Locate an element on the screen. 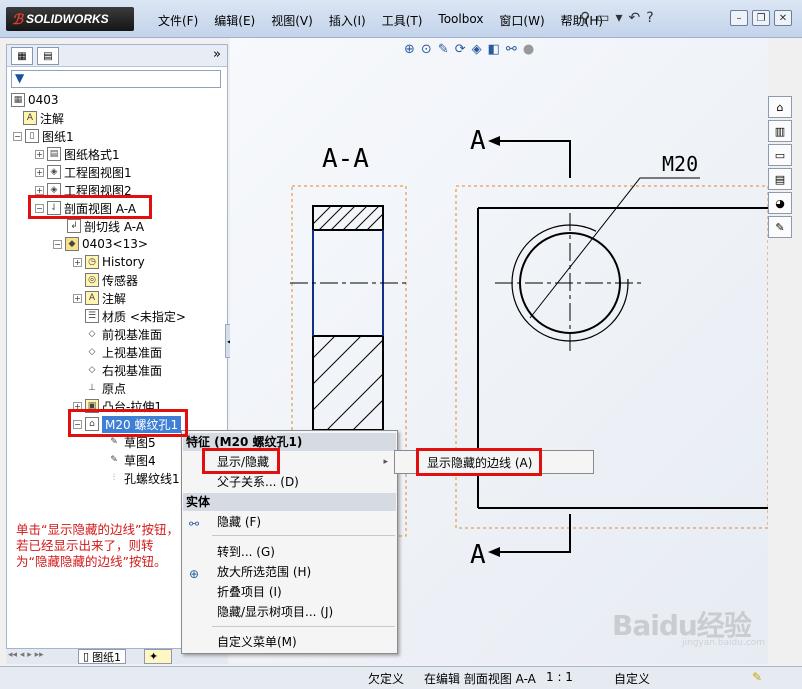  status-underdefined: 欠定义 is located at coordinates (386, 679).